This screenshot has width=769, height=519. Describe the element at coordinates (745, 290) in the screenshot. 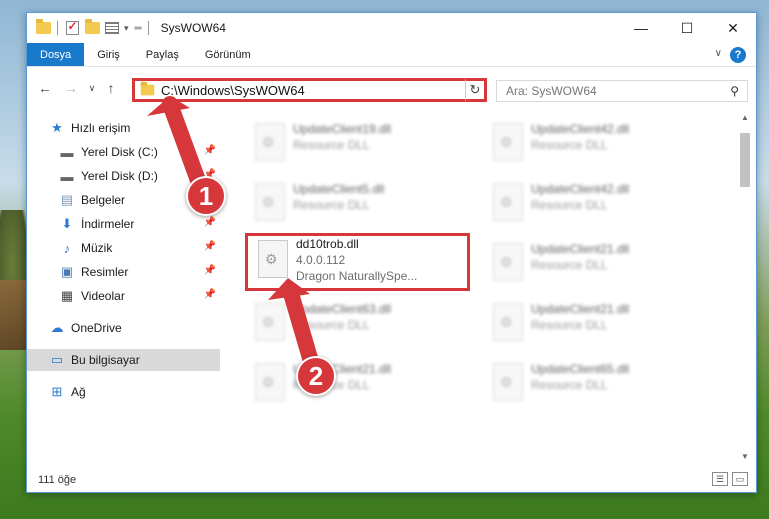

I see `vertical-scrollbar: ▲ ▼` at that location.